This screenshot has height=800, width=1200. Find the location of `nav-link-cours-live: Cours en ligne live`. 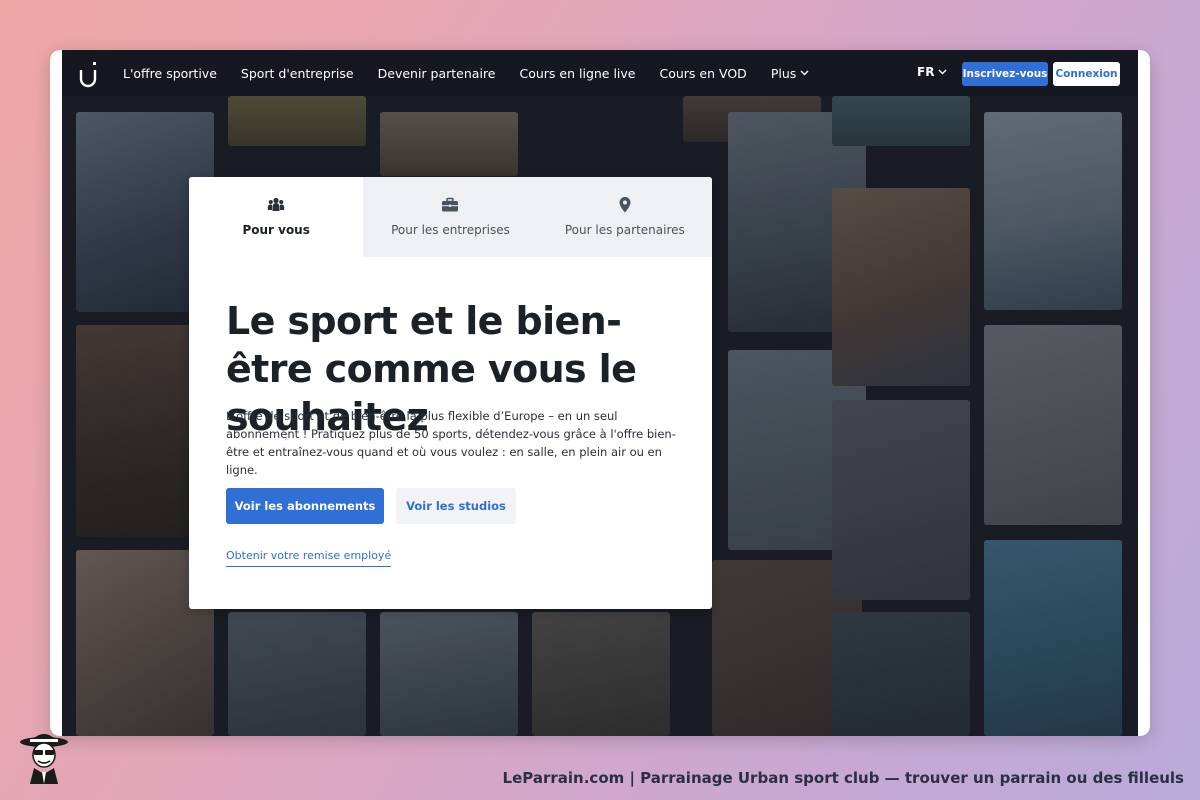

nav-link-cours-live: Cours en ligne live is located at coordinates (577, 73).